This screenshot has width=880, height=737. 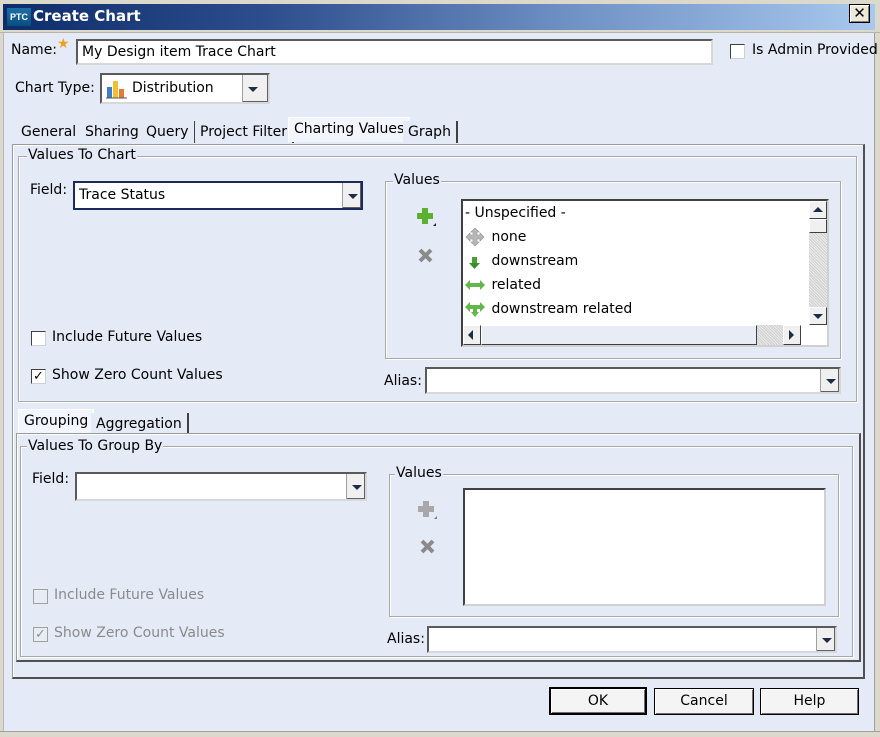 What do you see at coordinates (475, 309) in the screenshot?
I see `arrow-down-left-right-icon` at bounding box center [475, 309].